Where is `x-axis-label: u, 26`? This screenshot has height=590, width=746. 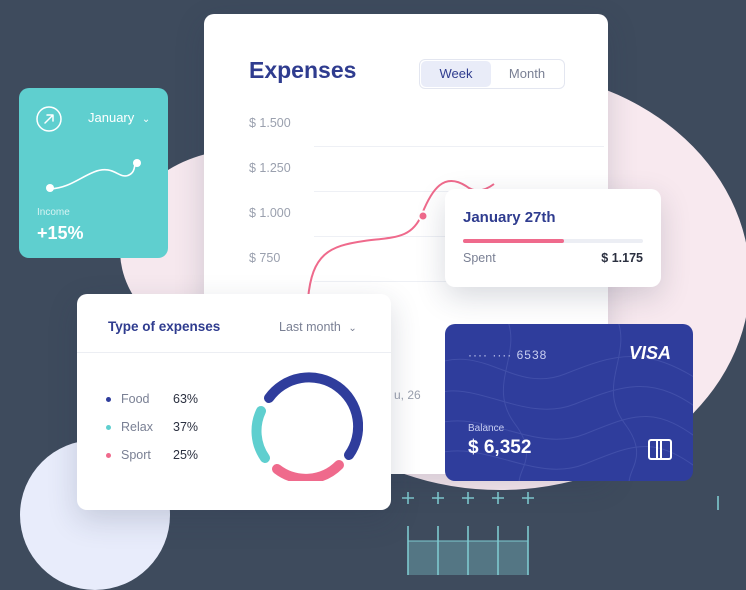
x-axis-label: u, 26 is located at coordinates (407, 395).